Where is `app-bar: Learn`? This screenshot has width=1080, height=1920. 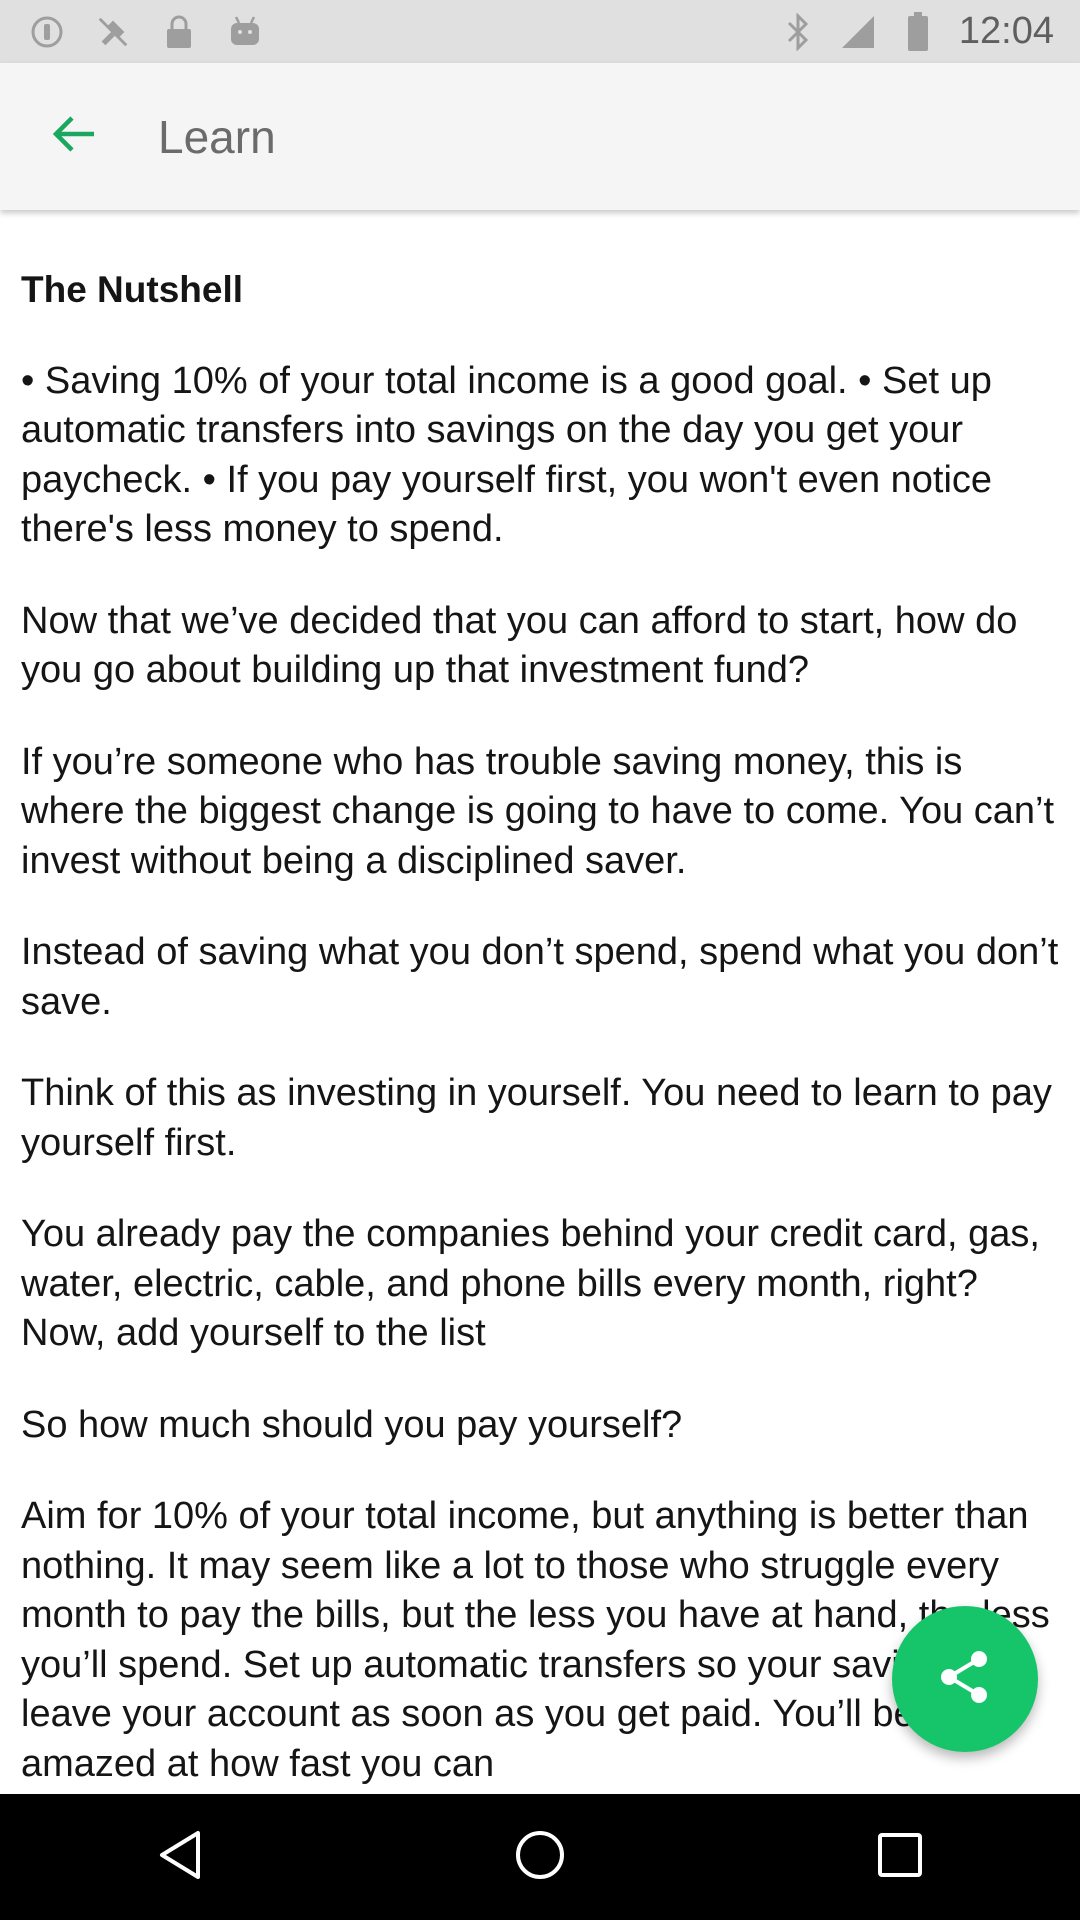 app-bar: Learn is located at coordinates (540, 136).